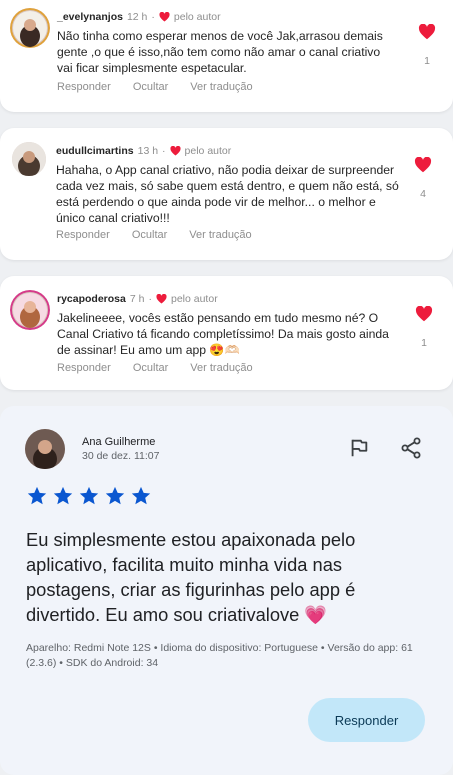  What do you see at coordinates (95, 151) in the screenshot?
I see `comment-username: eudullcimartins` at bounding box center [95, 151].